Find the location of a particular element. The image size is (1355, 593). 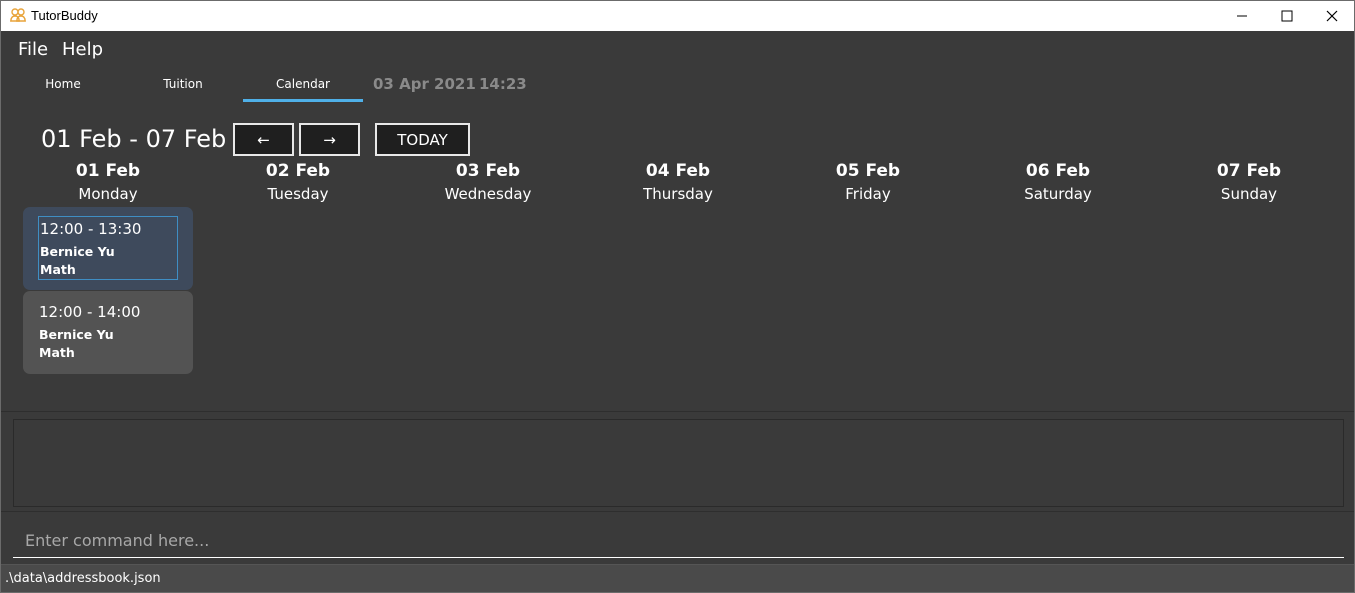

event-card: 12:00 - 14:00 Bernice Yu Math is located at coordinates (108, 332).